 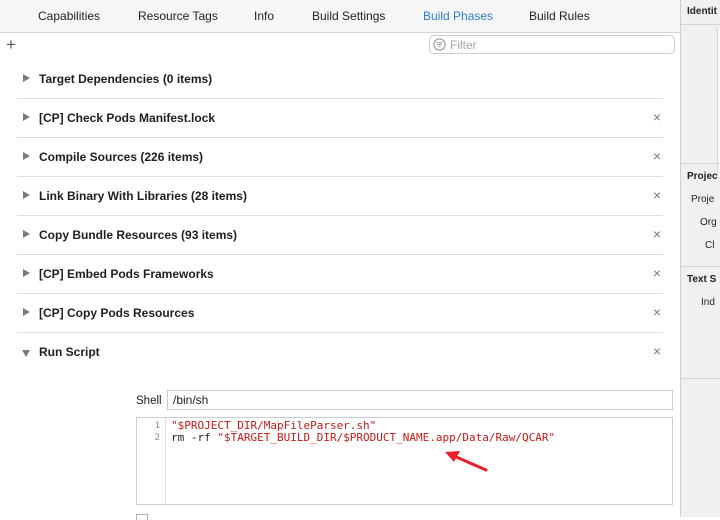 What do you see at coordinates (466, 461) in the screenshot?
I see `red-arrow-annotation-icon` at bounding box center [466, 461].